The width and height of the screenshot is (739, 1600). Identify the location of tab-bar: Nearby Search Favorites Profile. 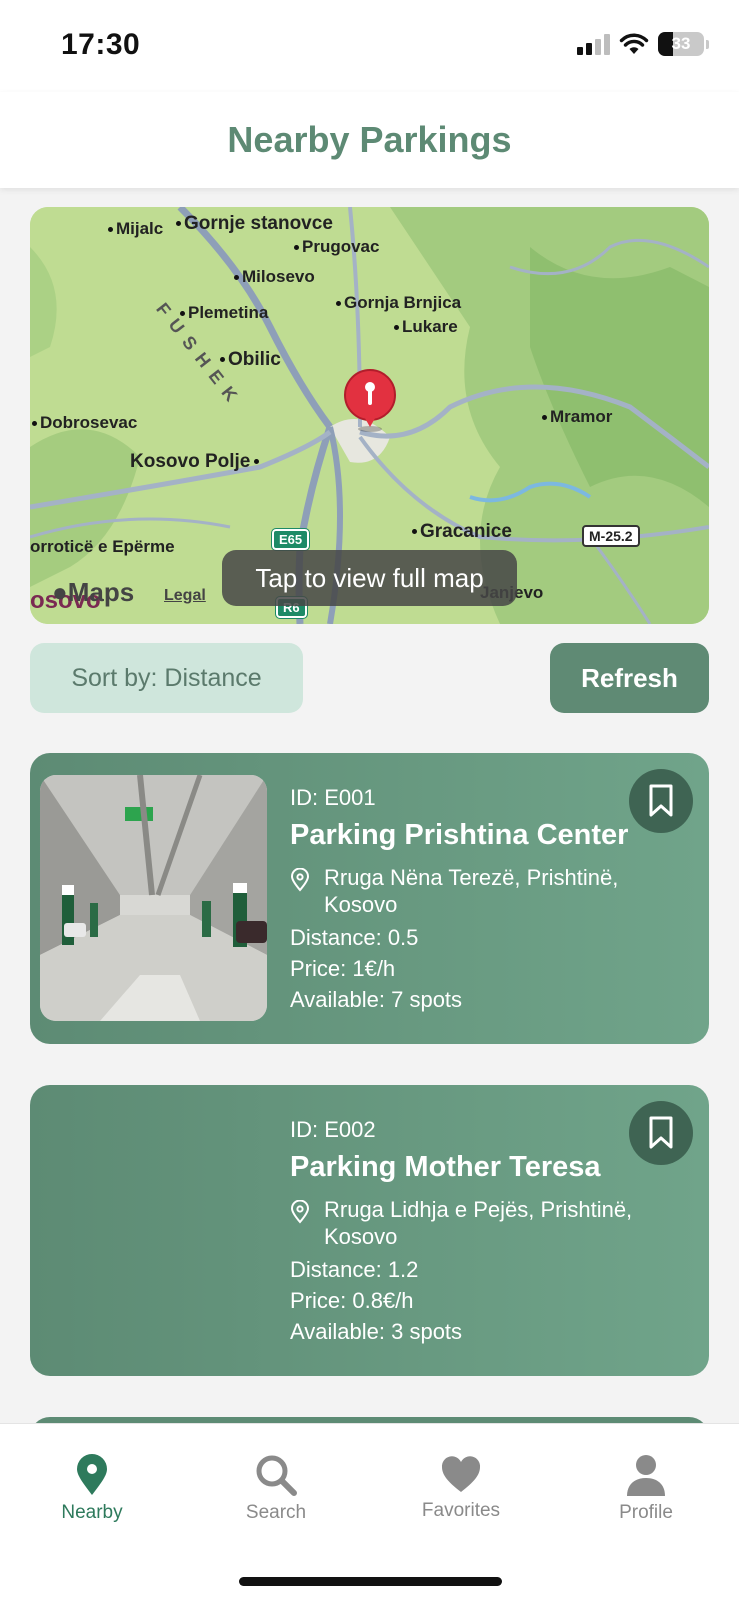
(369, 1511).